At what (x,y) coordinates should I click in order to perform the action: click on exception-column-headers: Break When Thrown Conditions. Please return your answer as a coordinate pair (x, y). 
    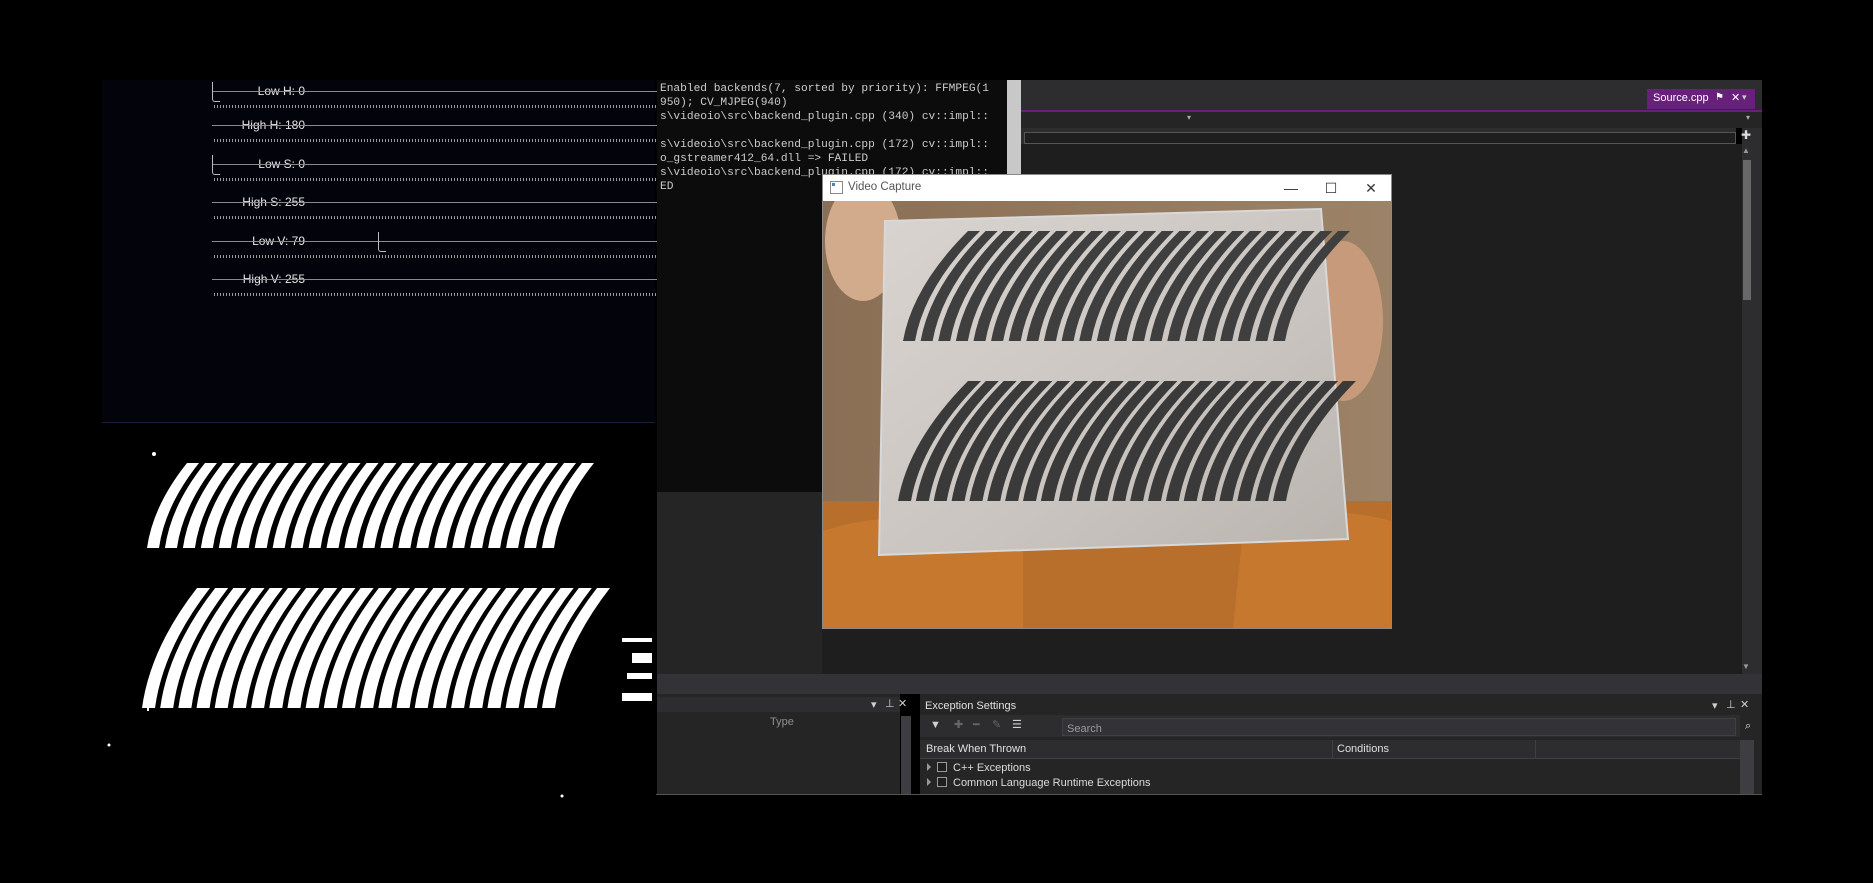
    Looking at the image, I should click on (1330, 749).